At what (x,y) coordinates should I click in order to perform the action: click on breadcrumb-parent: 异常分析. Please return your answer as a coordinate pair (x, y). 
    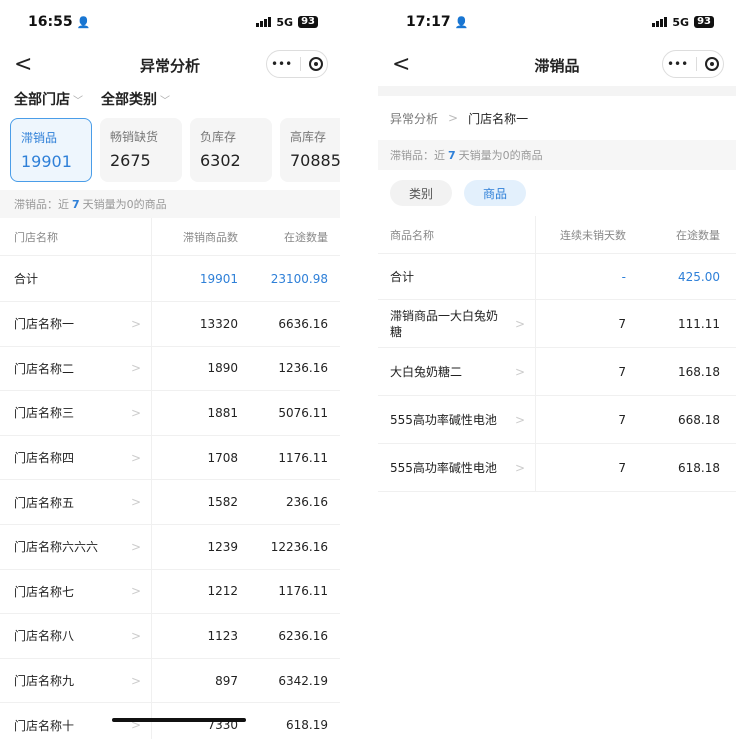
    Looking at the image, I should click on (414, 118).